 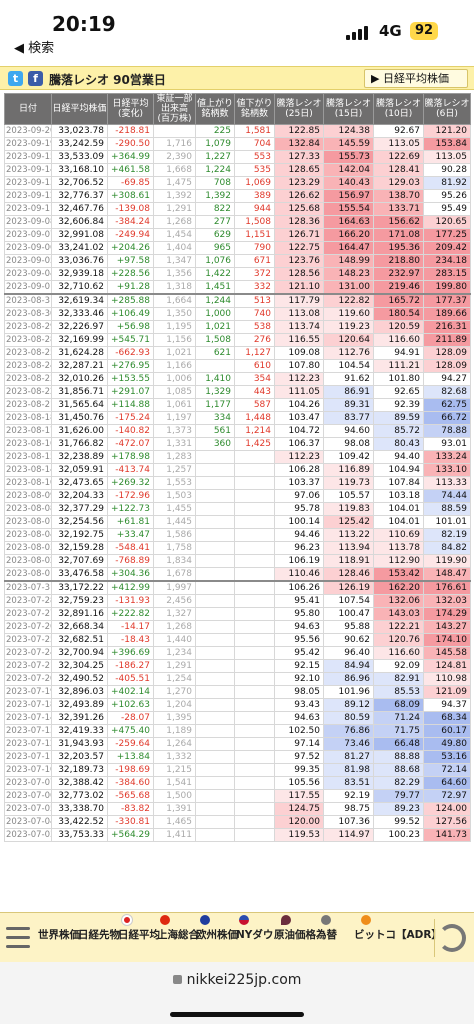 I want to click on table-cell: 610, so click(x=254, y=366).